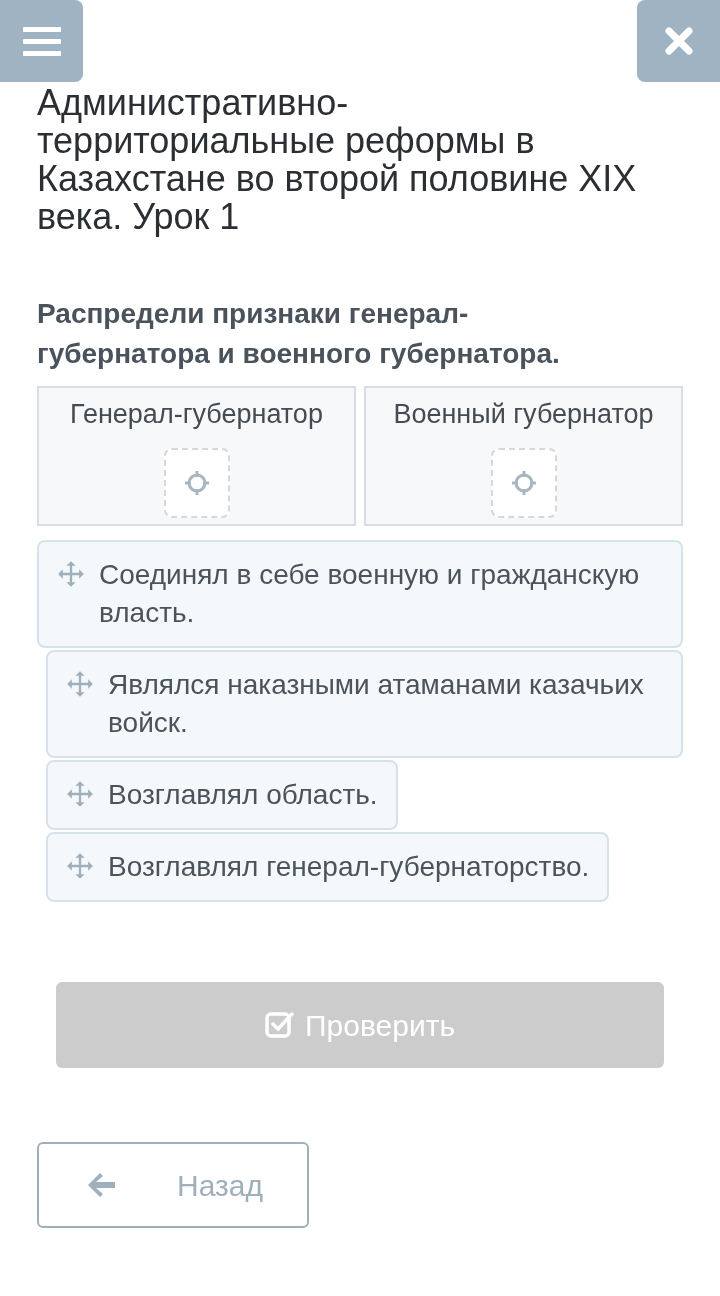 The width and height of the screenshot is (720, 1296). I want to click on draggable-answer: Возглавлял генерал-губернаторство., so click(328, 867).